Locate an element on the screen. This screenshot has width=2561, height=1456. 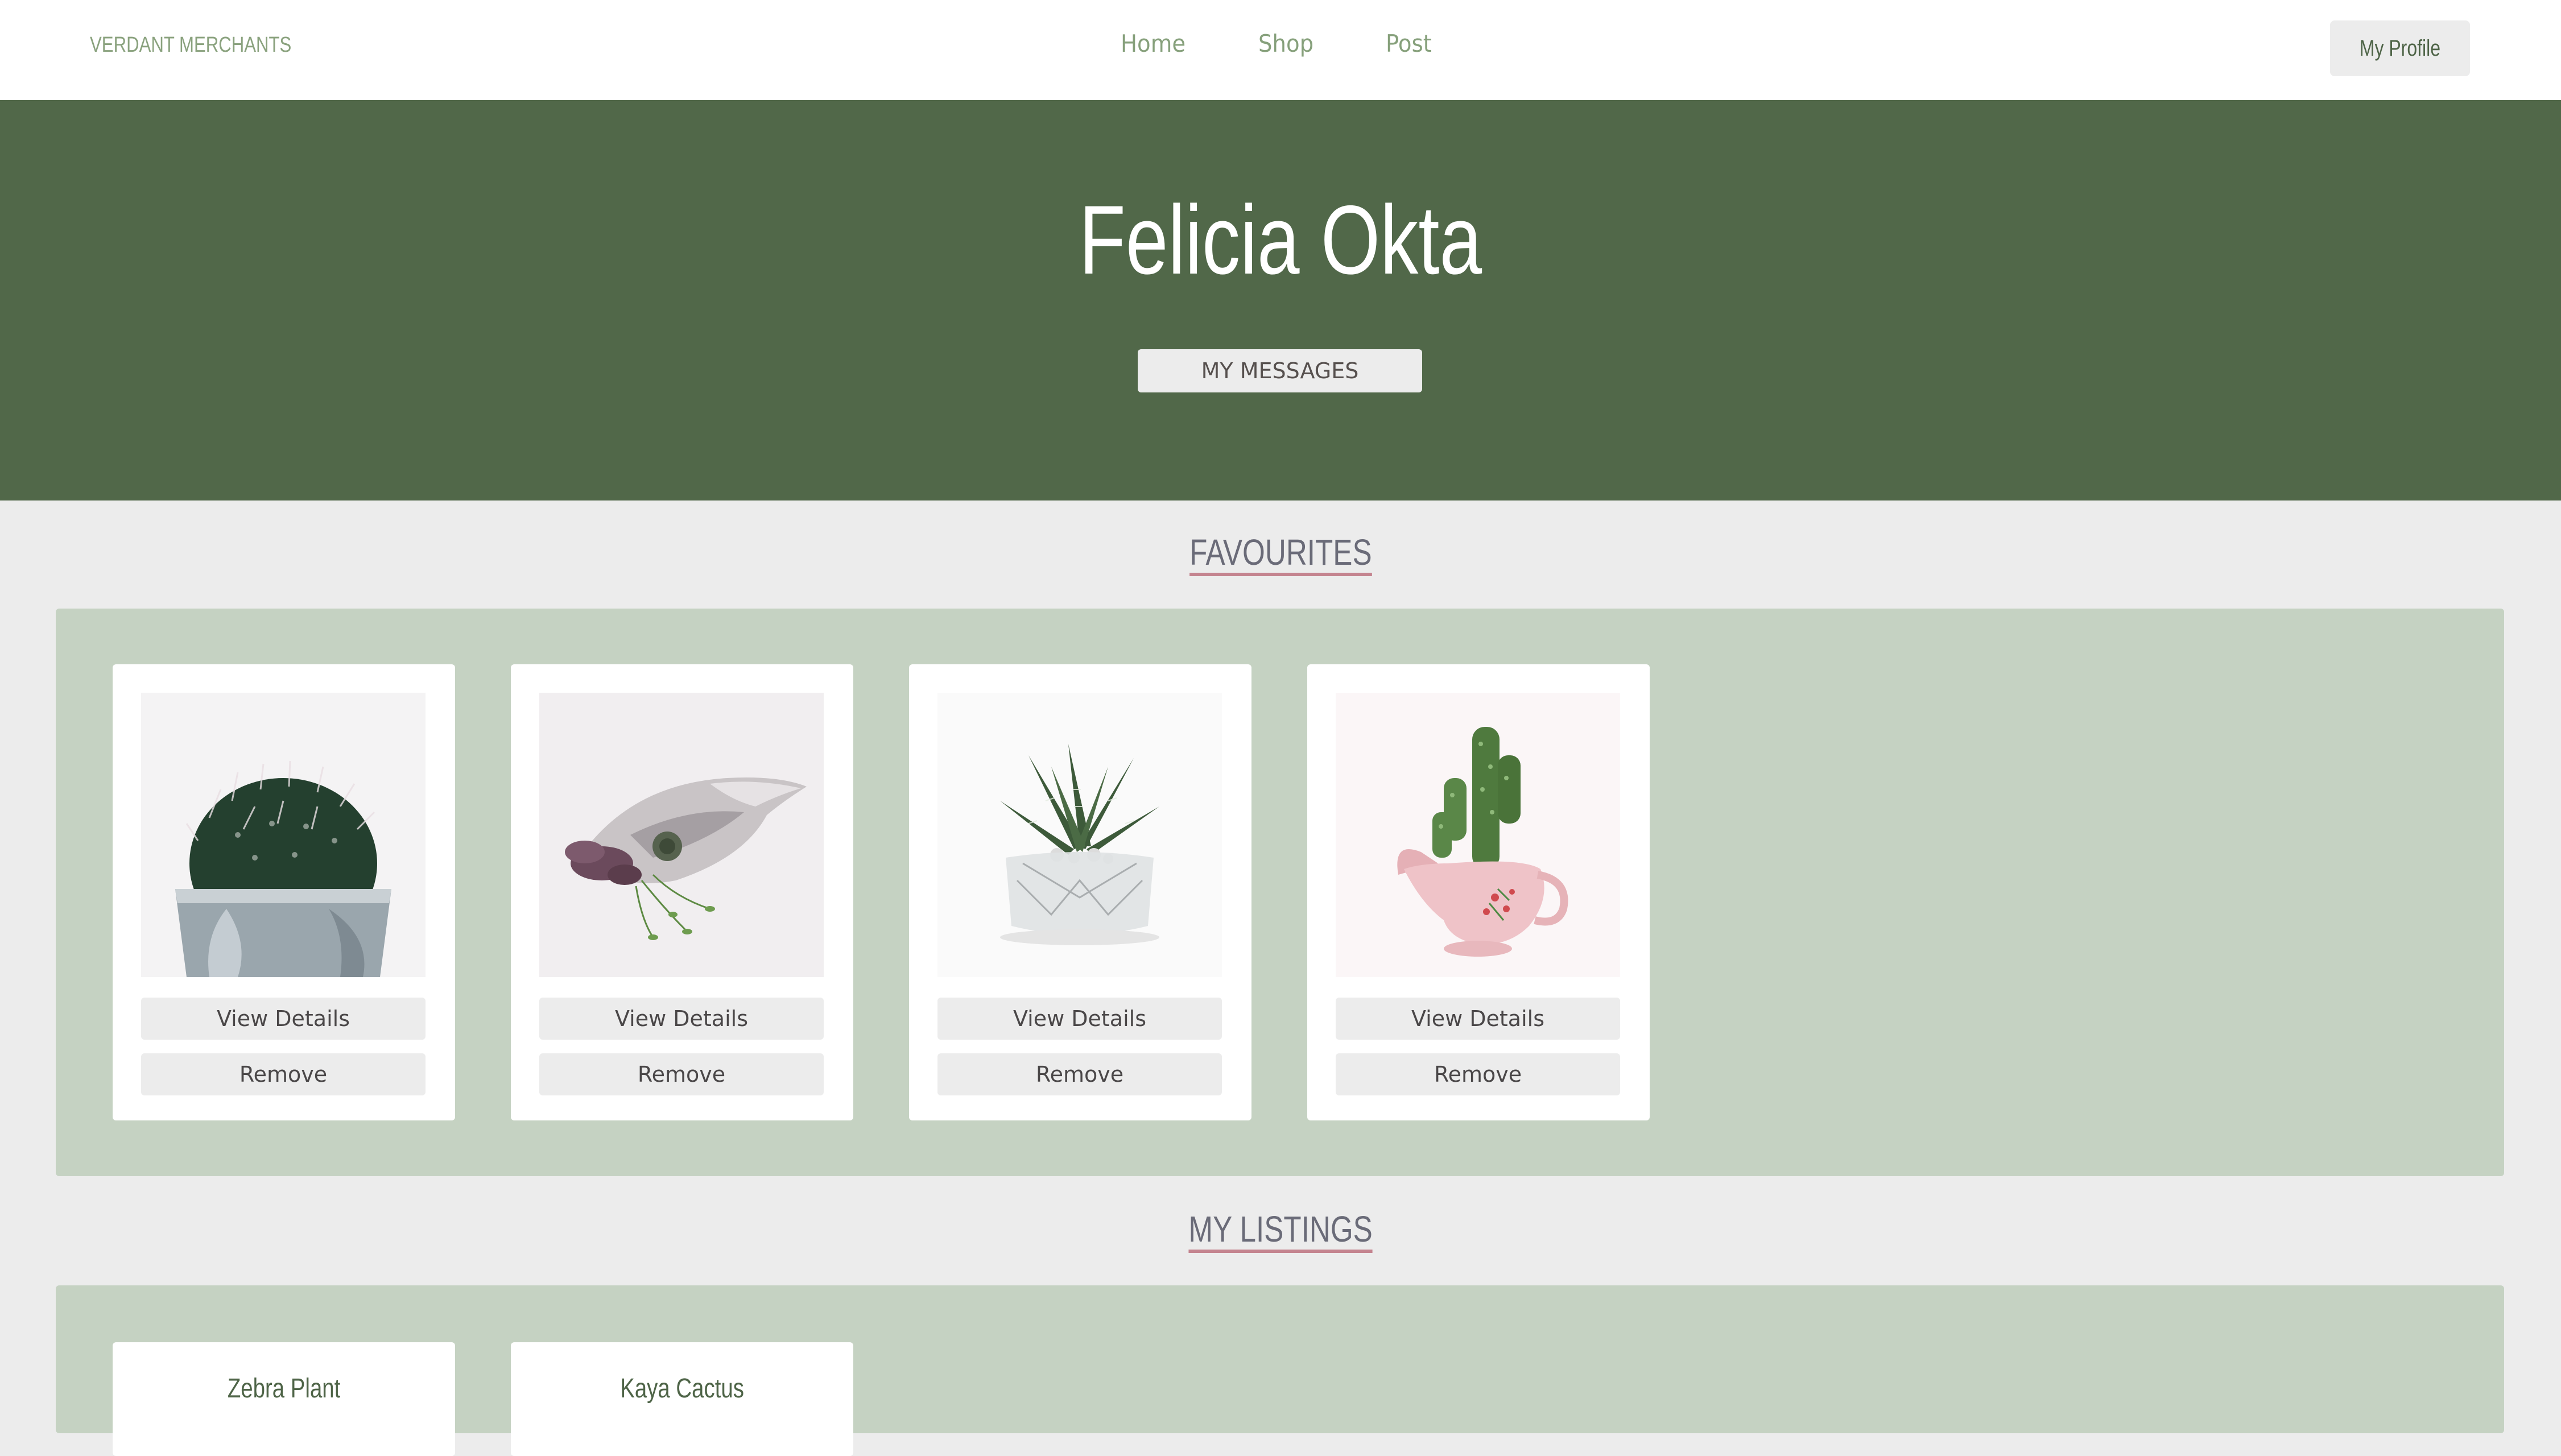
listing-card: Kaya Cactus is located at coordinates (682, 1399).